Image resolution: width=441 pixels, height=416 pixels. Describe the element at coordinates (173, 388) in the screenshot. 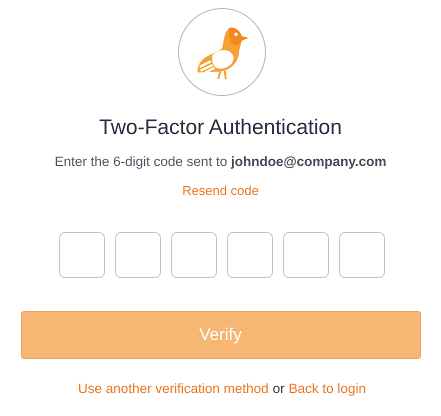

I see `alternate-method-link: Use another verification method` at that location.